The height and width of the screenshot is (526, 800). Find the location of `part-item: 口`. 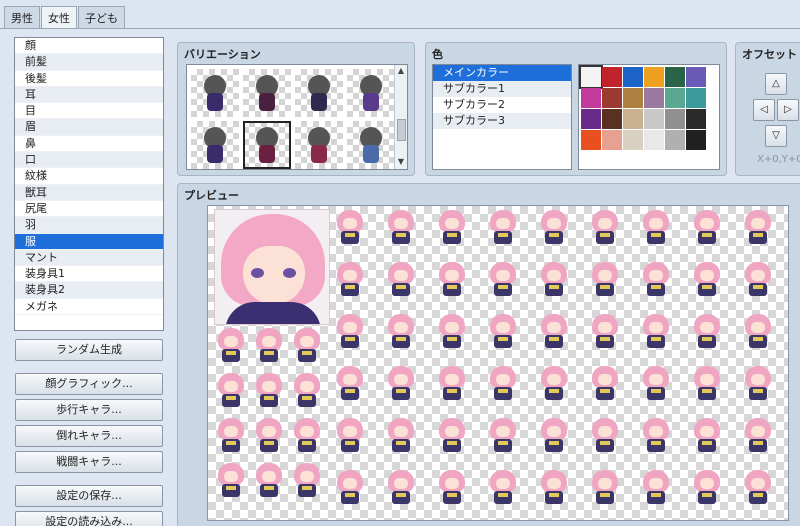

part-item: 口 is located at coordinates (89, 160).